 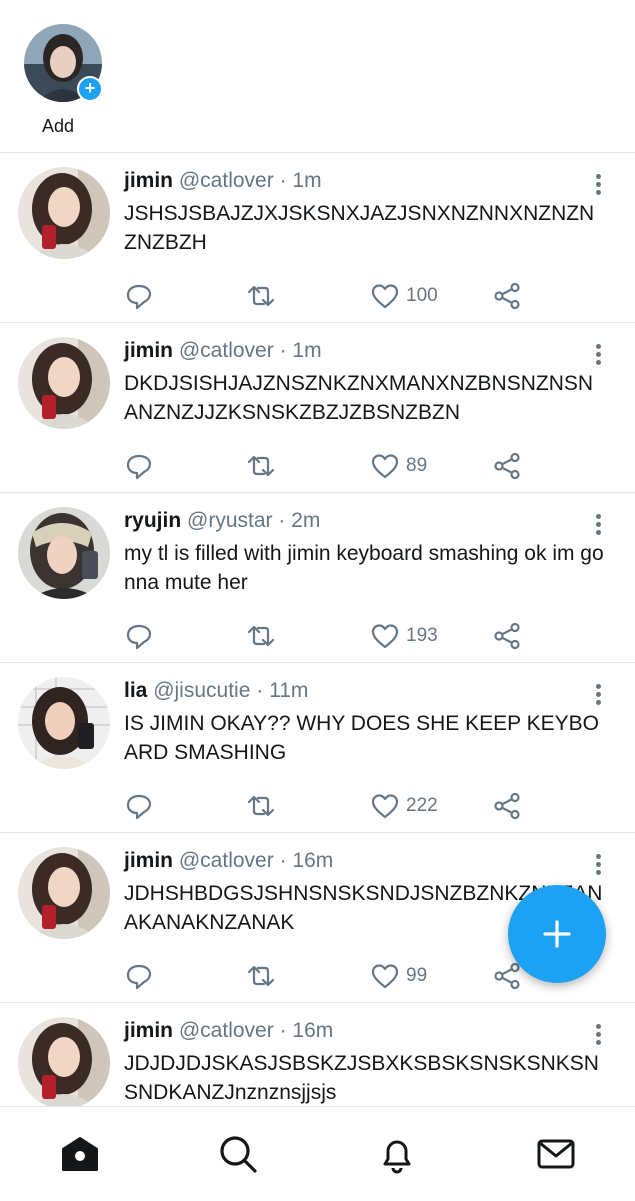 I want to click on like-button: 89, so click(x=398, y=466).